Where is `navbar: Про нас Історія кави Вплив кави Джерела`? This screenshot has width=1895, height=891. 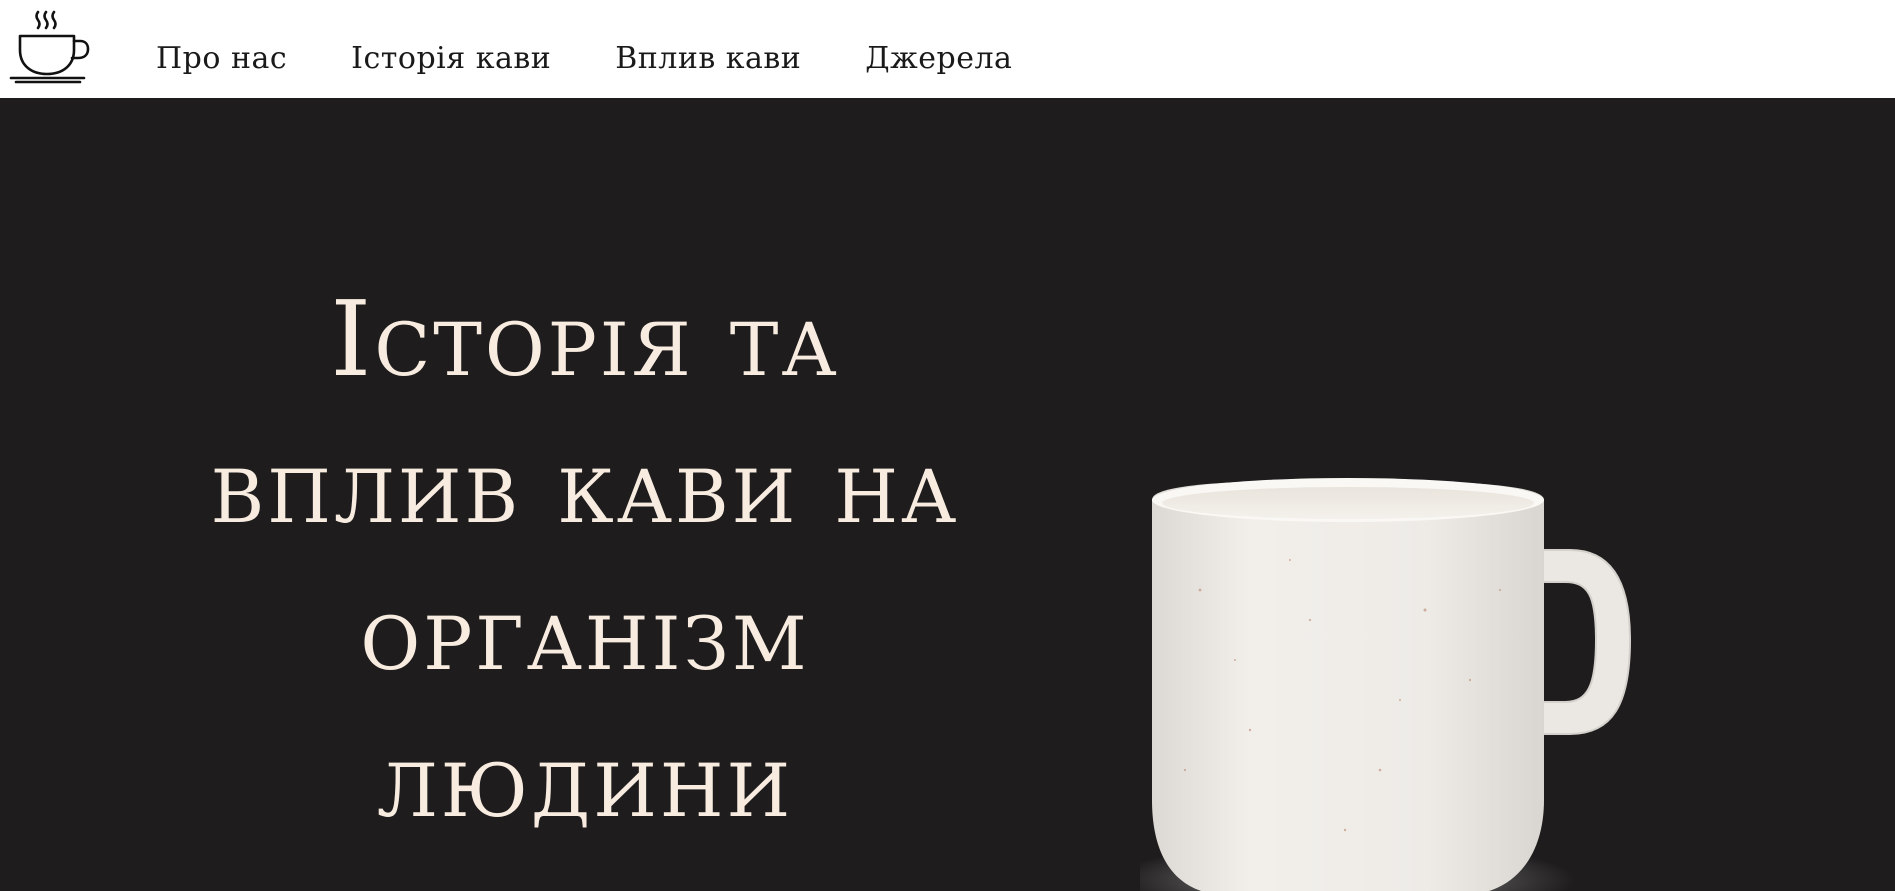 navbar: Про нас Історія кави Вплив кави Джерела is located at coordinates (947, 49).